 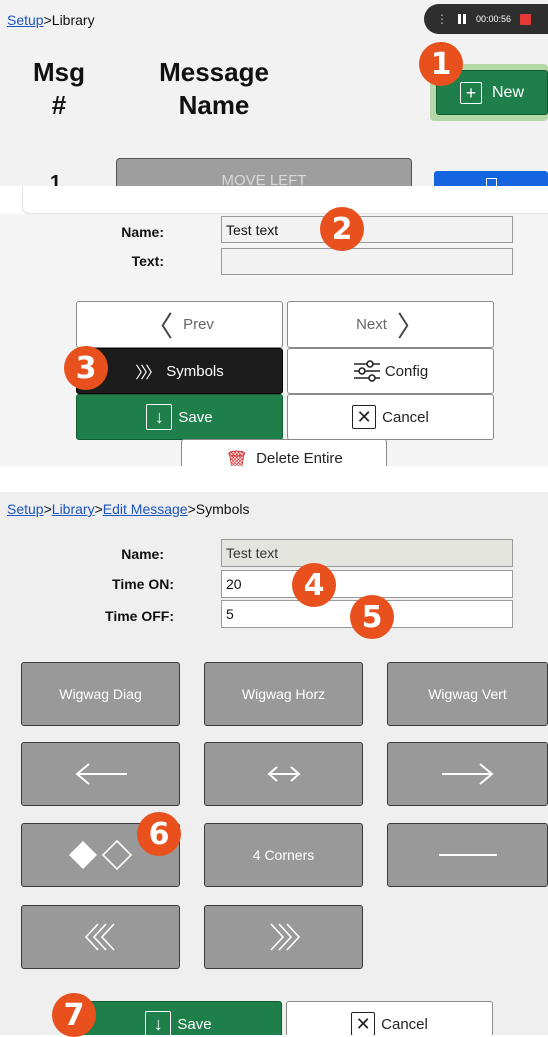 I want to click on chevrons-left-button, so click(x=100, y=937).